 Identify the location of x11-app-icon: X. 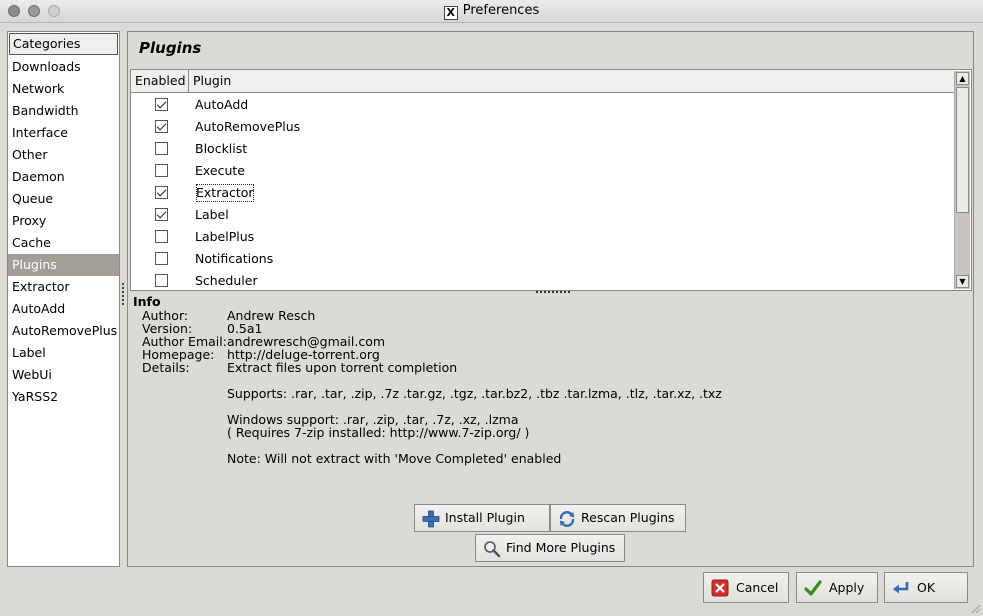
(450, 13).